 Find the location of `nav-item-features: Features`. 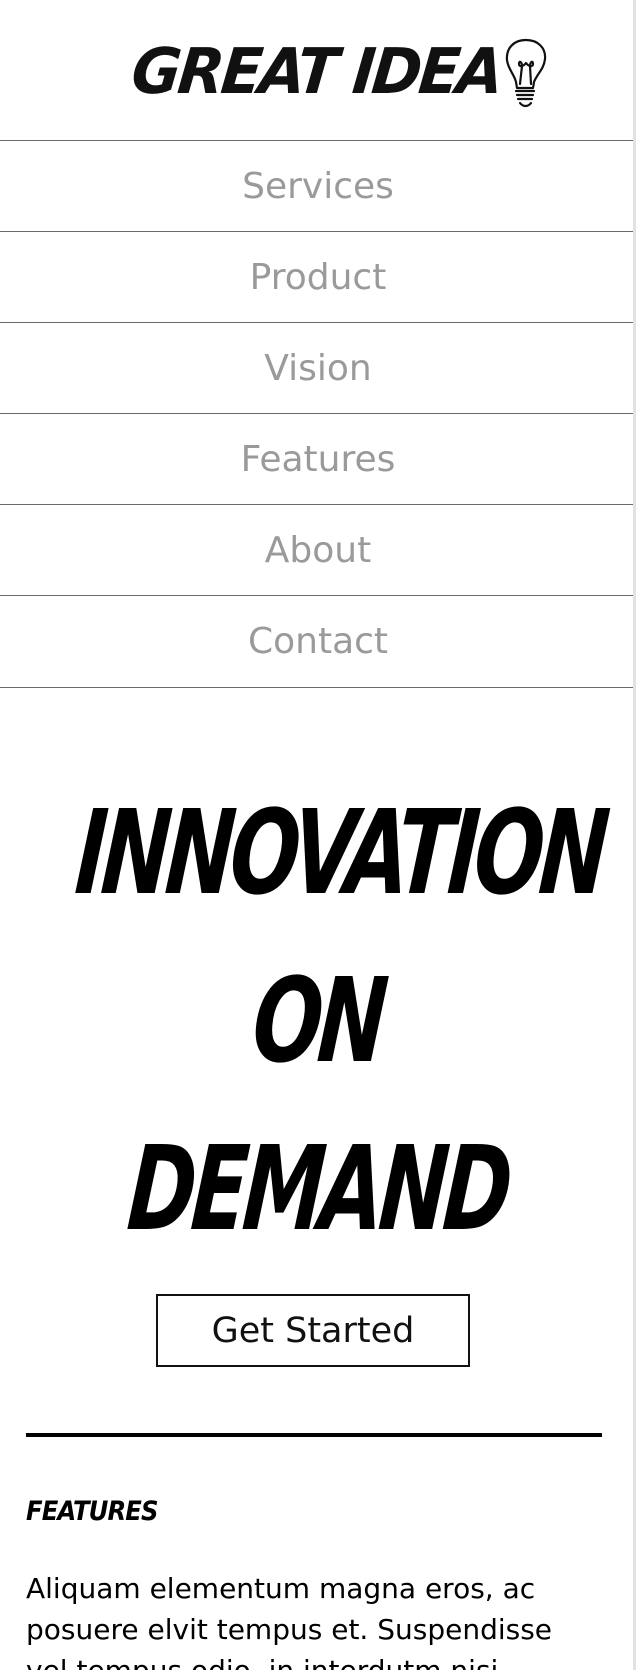

nav-item-features: Features is located at coordinates (318, 458).